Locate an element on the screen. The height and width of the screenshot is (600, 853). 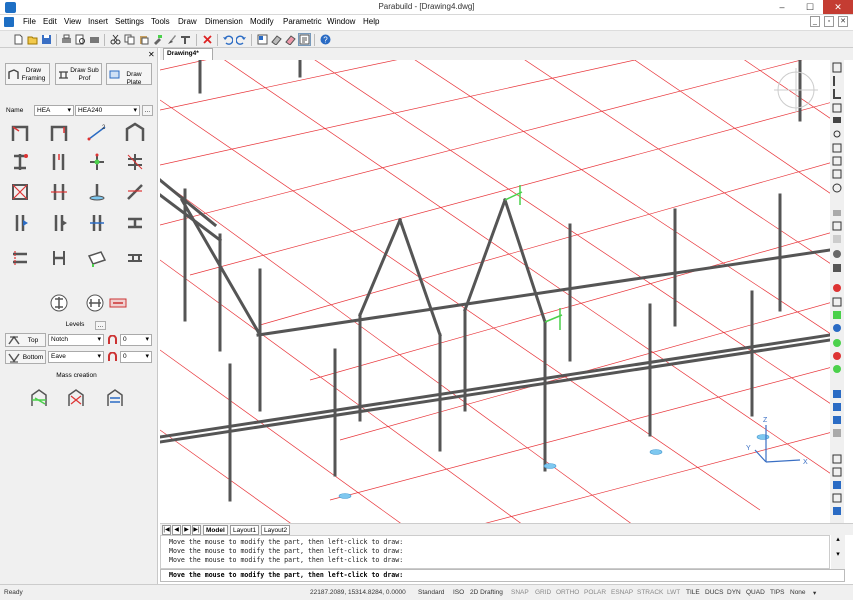
twin-column-icon is located at coordinates (59, 192).